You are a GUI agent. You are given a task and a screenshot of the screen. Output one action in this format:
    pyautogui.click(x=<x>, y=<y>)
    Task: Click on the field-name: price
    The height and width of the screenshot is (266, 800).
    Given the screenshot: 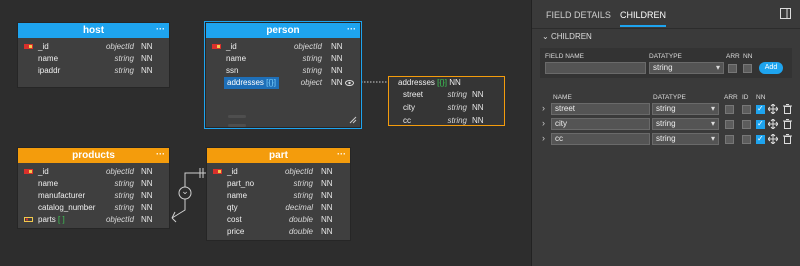 What is the action you would take?
    pyautogui.click(x=236, y=231)
    